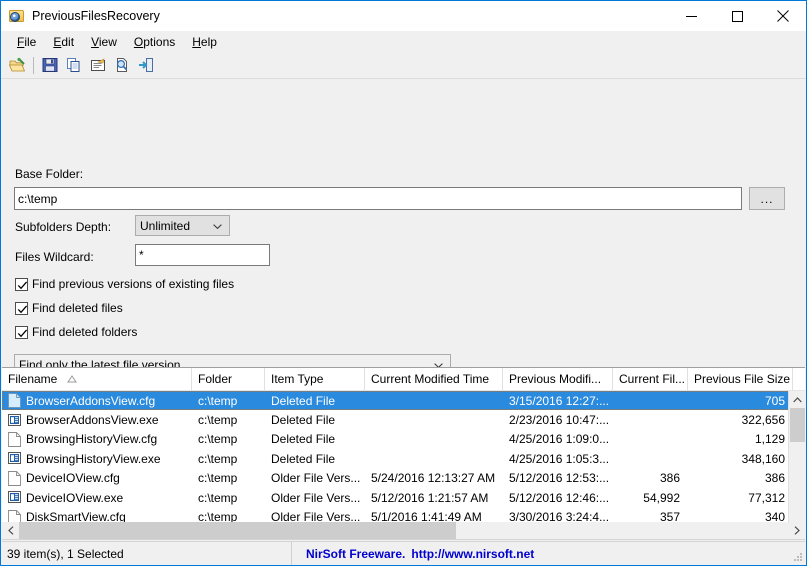  Describe the element at coordinates (49, 174) in the screenshot. I see `base-folder-label: Base Folder:` at that location.